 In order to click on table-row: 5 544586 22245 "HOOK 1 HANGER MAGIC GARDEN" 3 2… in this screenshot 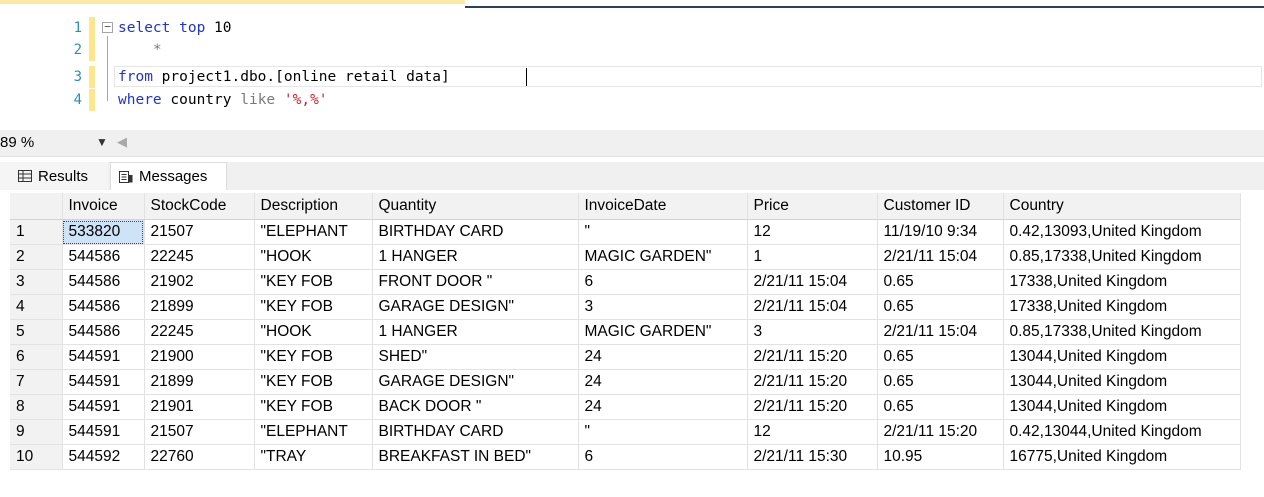, I will do `click(625, 332)`.